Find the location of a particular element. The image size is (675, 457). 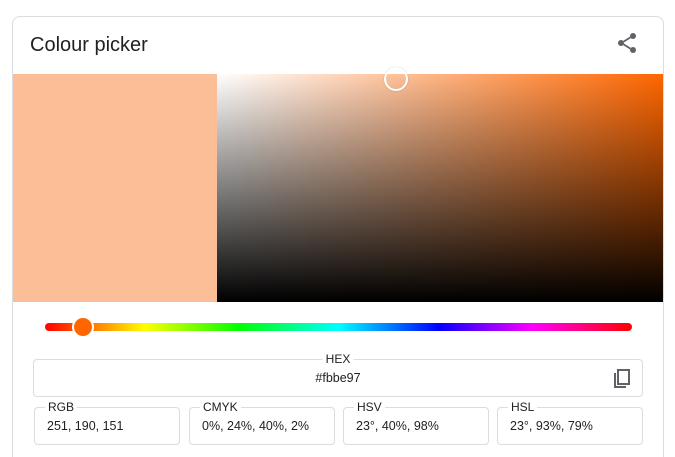

card-title: Colour picker is located at coordinates (89, 45).